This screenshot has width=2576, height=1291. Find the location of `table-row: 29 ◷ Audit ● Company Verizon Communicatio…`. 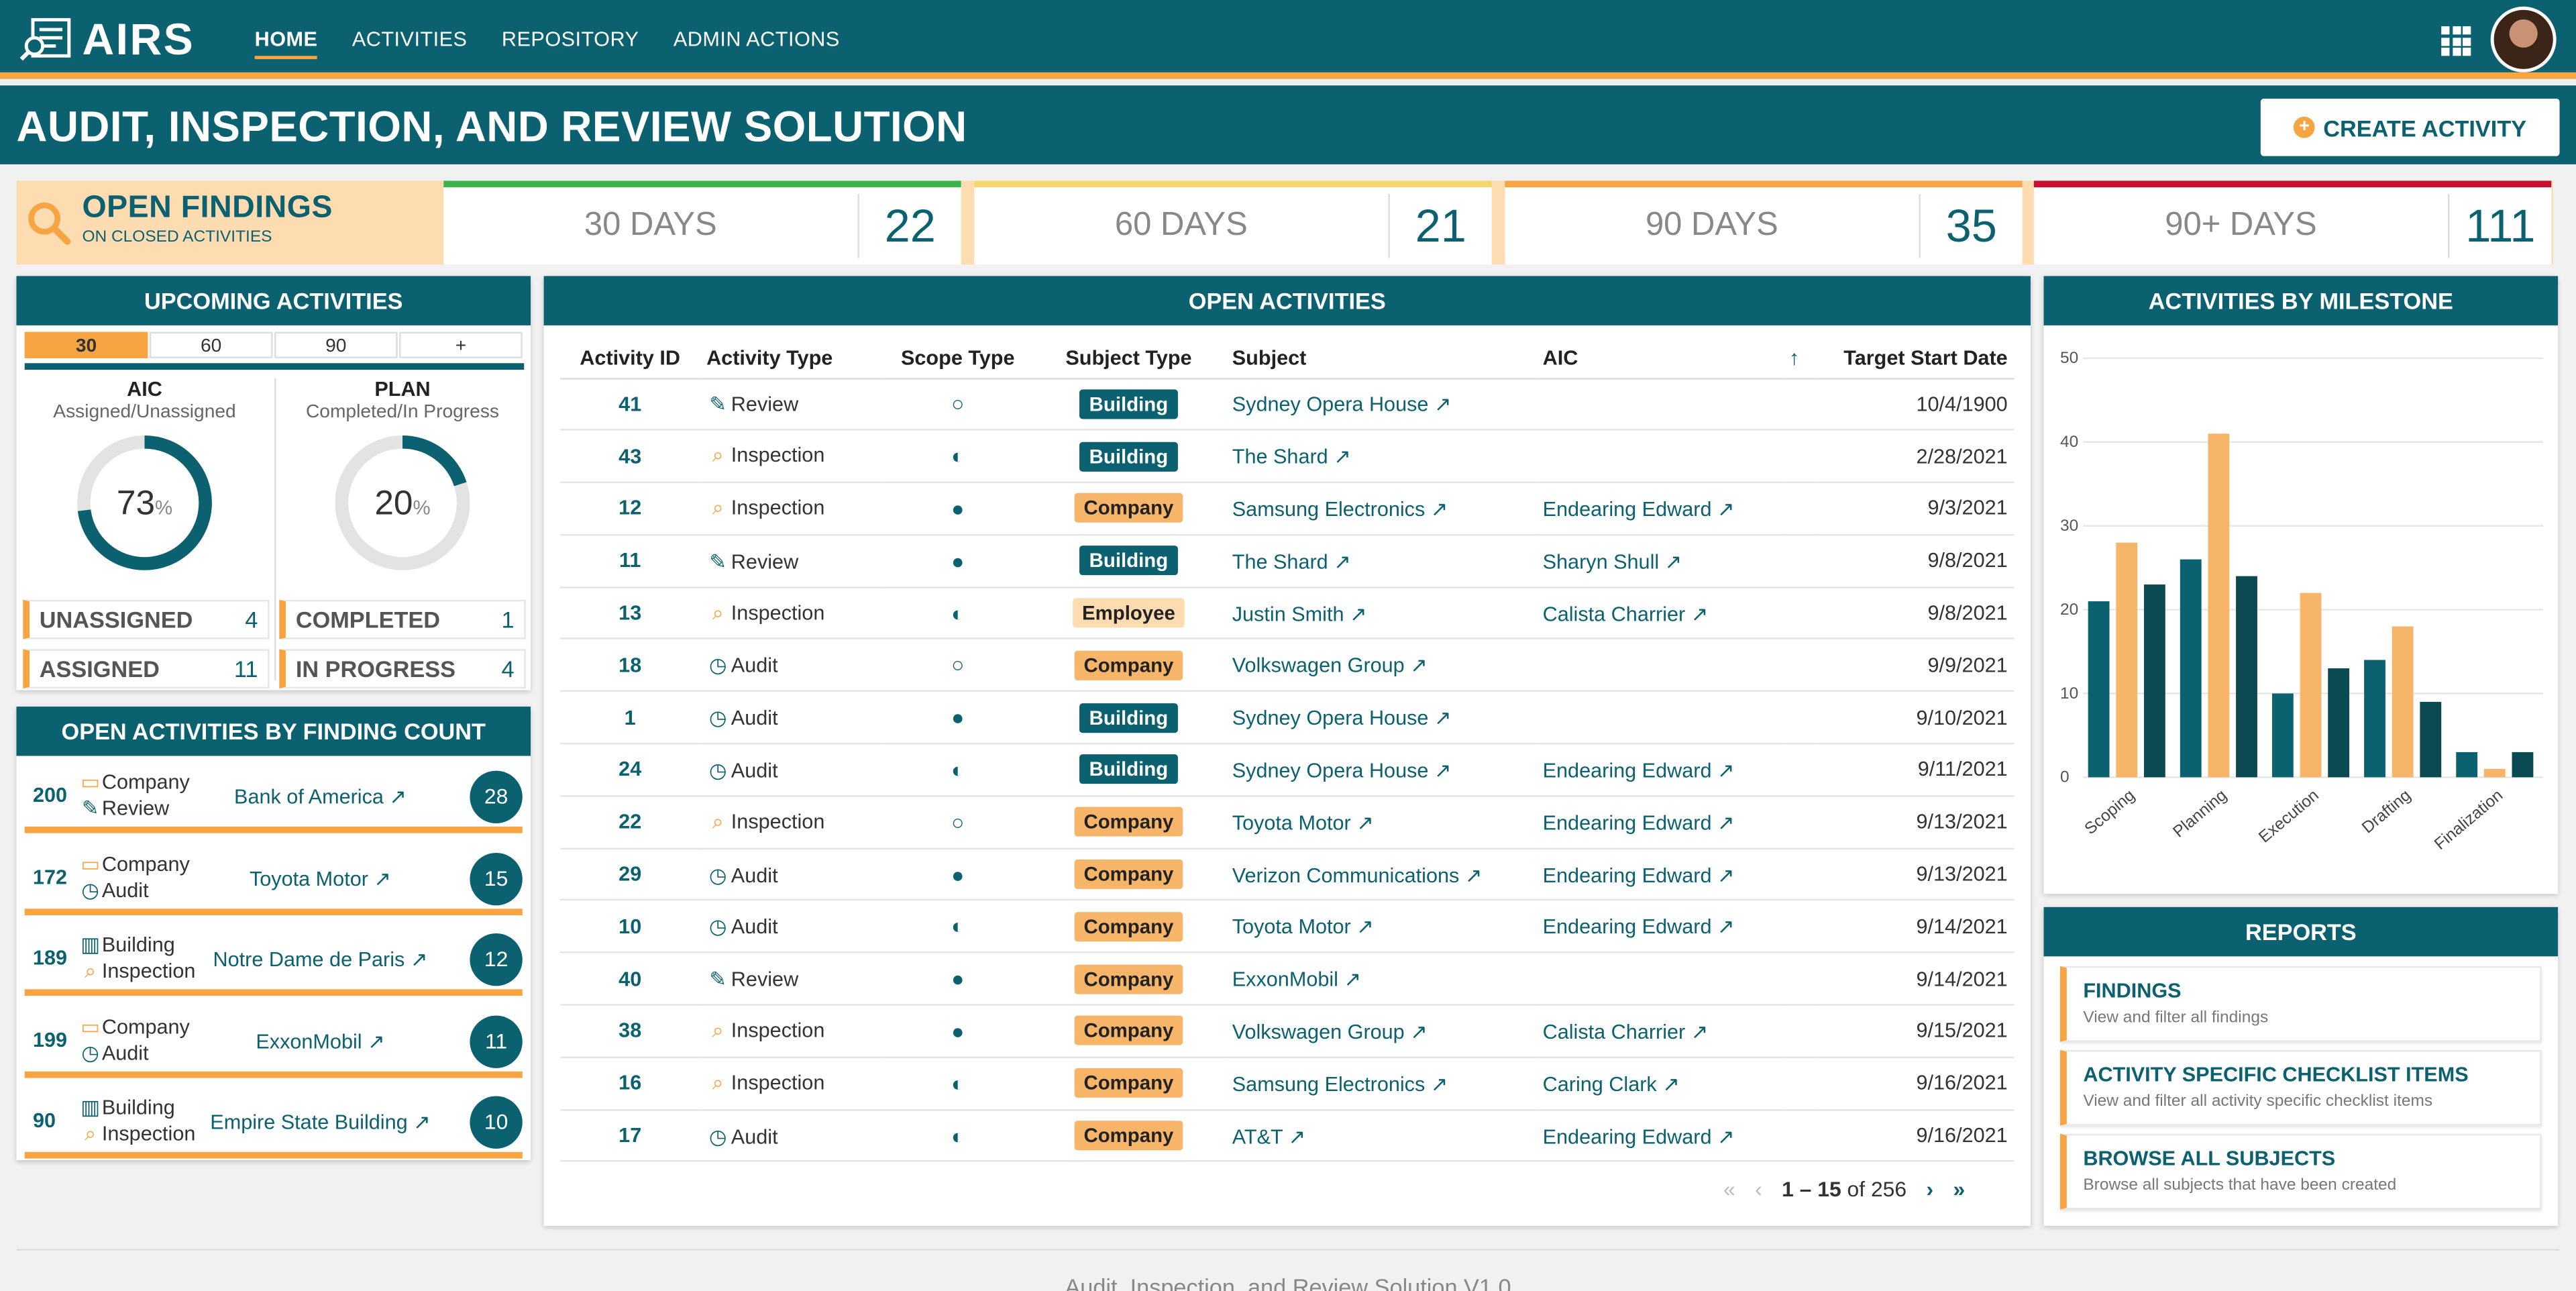

table-row: 29 ◷ Audit ● Company Verizon Communicatio… is located at coordinates (1287, 875).